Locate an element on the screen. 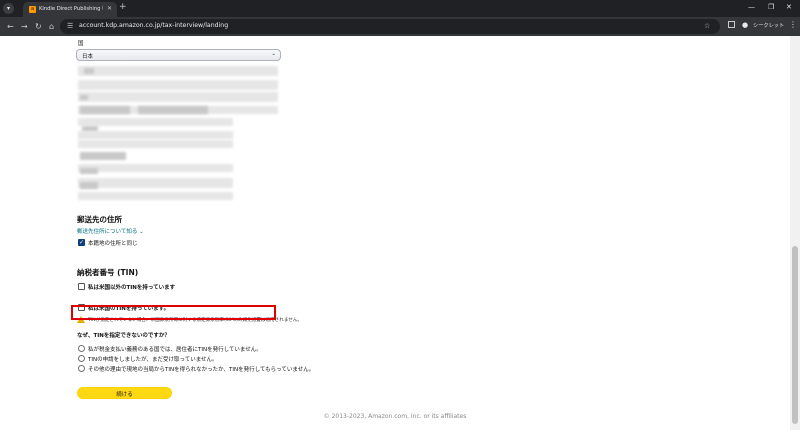 Image resolution: width=800 pixels, height=430 pixels. reload-icon: ↻ is located at coordinates (38, 26).